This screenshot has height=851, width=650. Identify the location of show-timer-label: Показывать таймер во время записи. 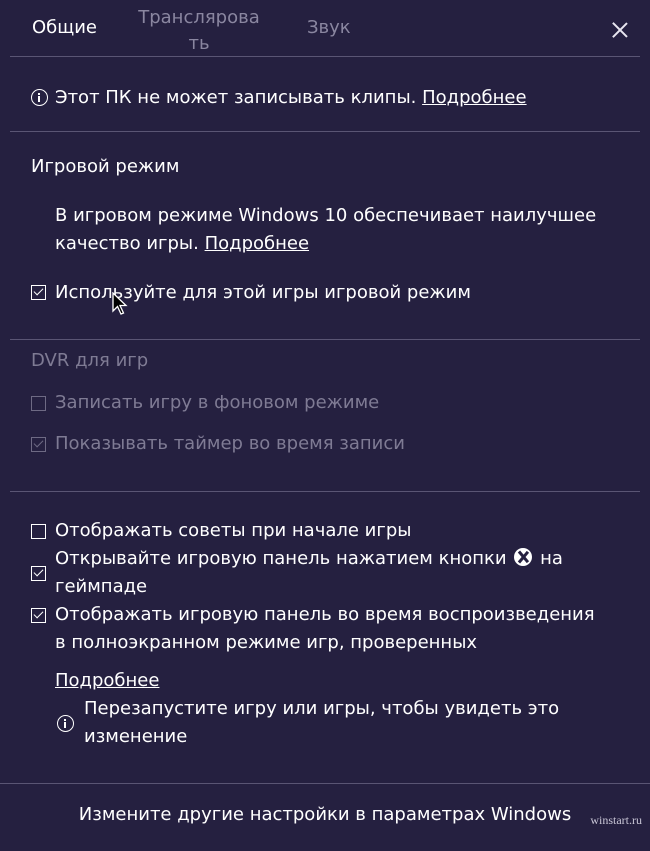
(230, 444).